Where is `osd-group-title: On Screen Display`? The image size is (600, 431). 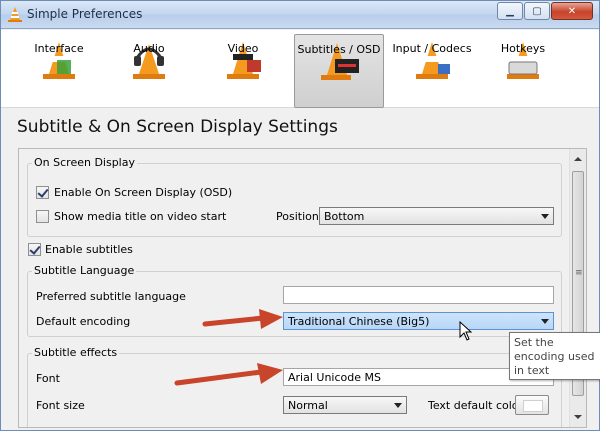
osd-group-title: On Screen Display is located at coordinates (84, 162).